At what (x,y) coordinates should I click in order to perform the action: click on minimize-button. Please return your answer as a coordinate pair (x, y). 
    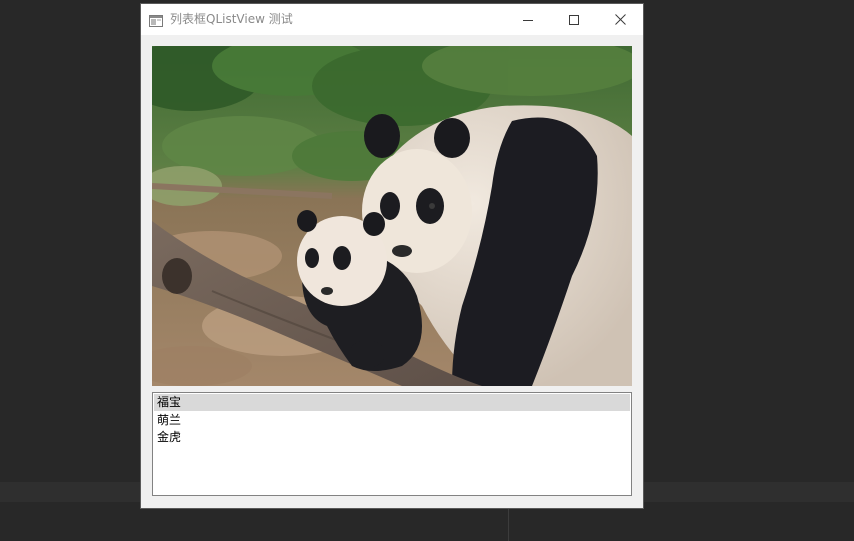
    Looking at the image, I should click on (528, 19).